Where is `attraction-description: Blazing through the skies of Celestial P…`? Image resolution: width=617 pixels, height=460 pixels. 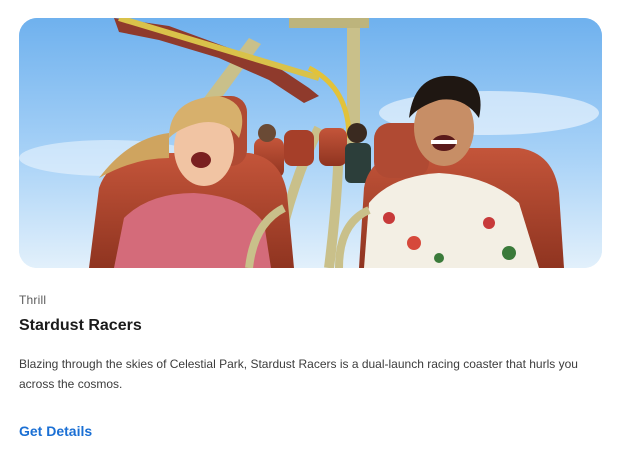
attraction-description: Blazing through the skies of Celestial P… is located at coordinates (298, 374).